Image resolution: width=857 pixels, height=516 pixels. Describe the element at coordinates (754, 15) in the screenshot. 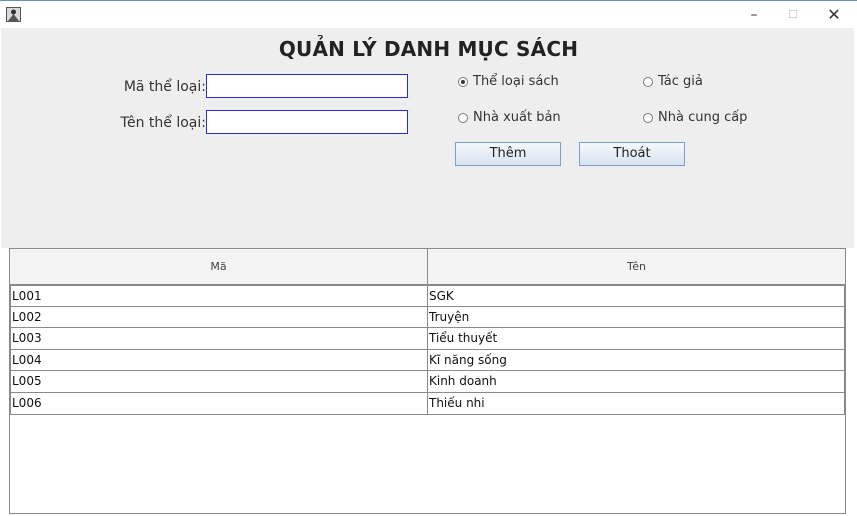

I see `minimize-button: –` at that location.